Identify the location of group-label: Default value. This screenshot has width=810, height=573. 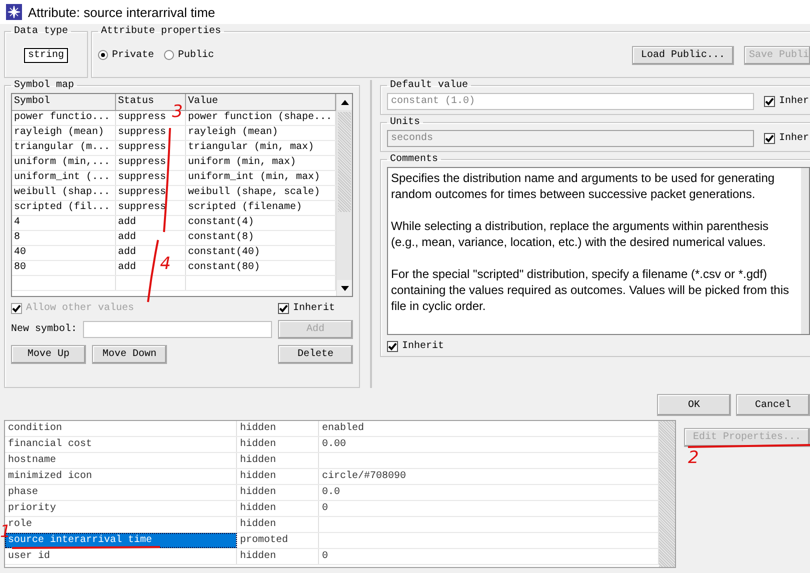
(429, 85).